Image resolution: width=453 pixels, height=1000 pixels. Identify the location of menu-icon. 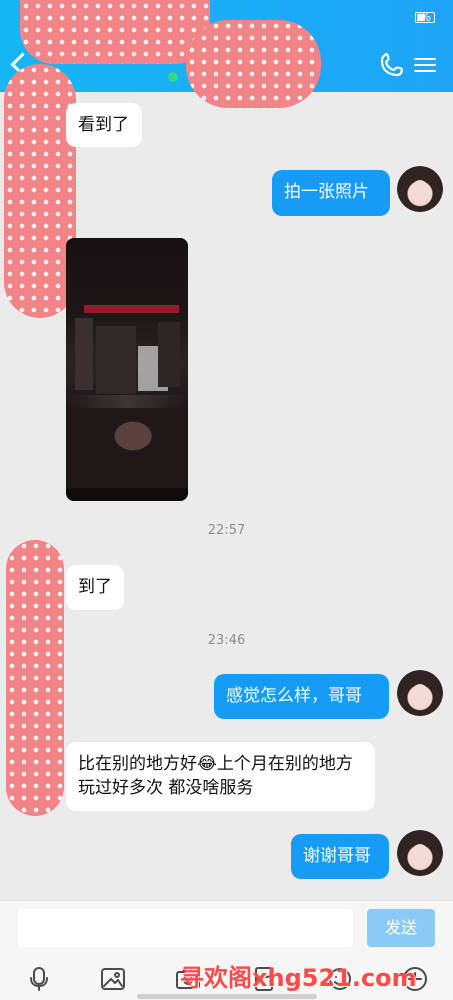
(425, 64).